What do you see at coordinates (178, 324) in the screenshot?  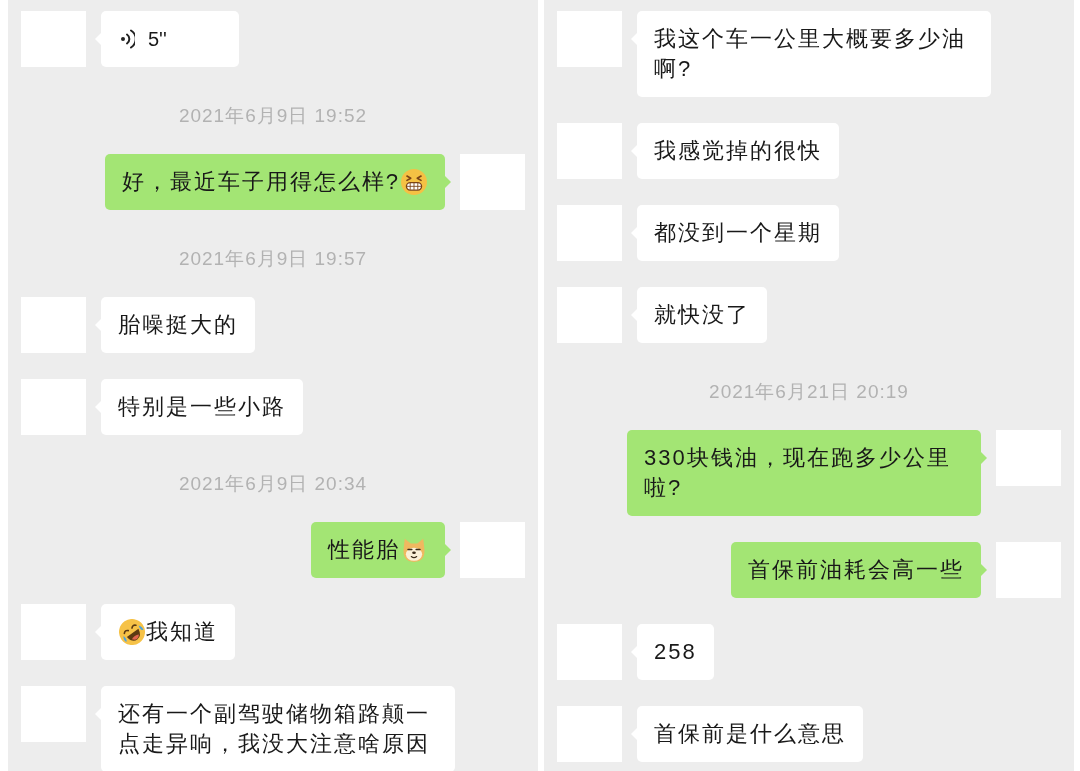 I see `message-text: 胎噪挺大的` at bounding box center [178, 324].